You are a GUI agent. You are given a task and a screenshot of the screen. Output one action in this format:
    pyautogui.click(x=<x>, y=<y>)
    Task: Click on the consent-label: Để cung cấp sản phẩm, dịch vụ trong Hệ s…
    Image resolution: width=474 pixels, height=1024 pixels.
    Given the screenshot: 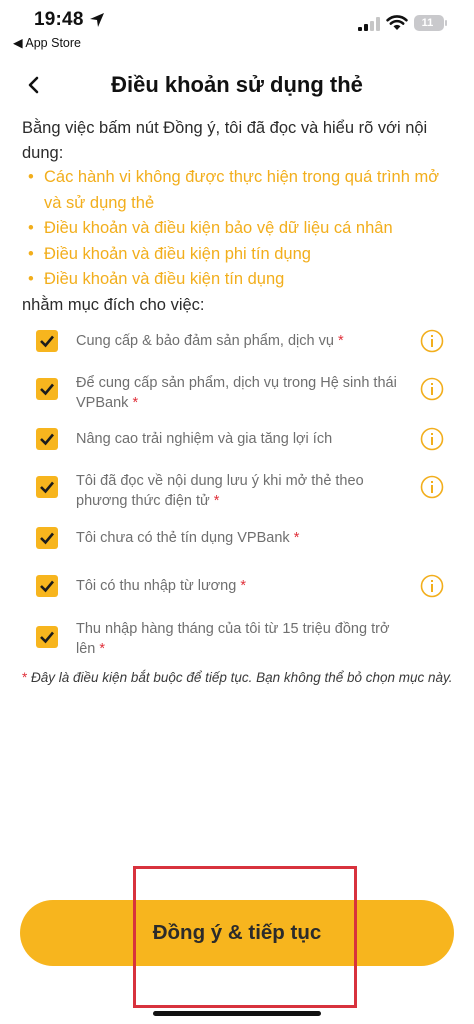 What is the action you would take?
    pyautogui.click(x=236, y=393)
    